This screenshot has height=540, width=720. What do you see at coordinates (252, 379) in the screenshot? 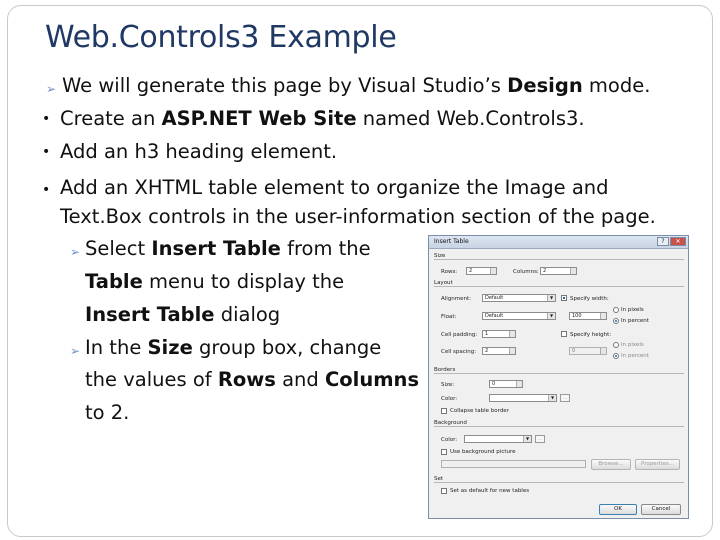
I see `sub-bullet-line-continued: the values of Rows and Columns` at bounding box center [252, 379].